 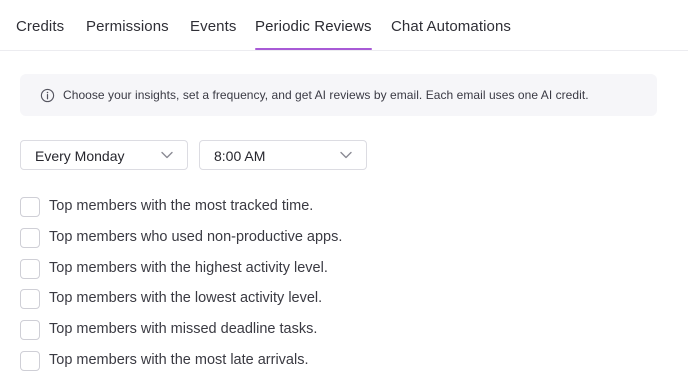 I want to click on option-label: Top members with the most tracked time., so click(x=181, y=206).